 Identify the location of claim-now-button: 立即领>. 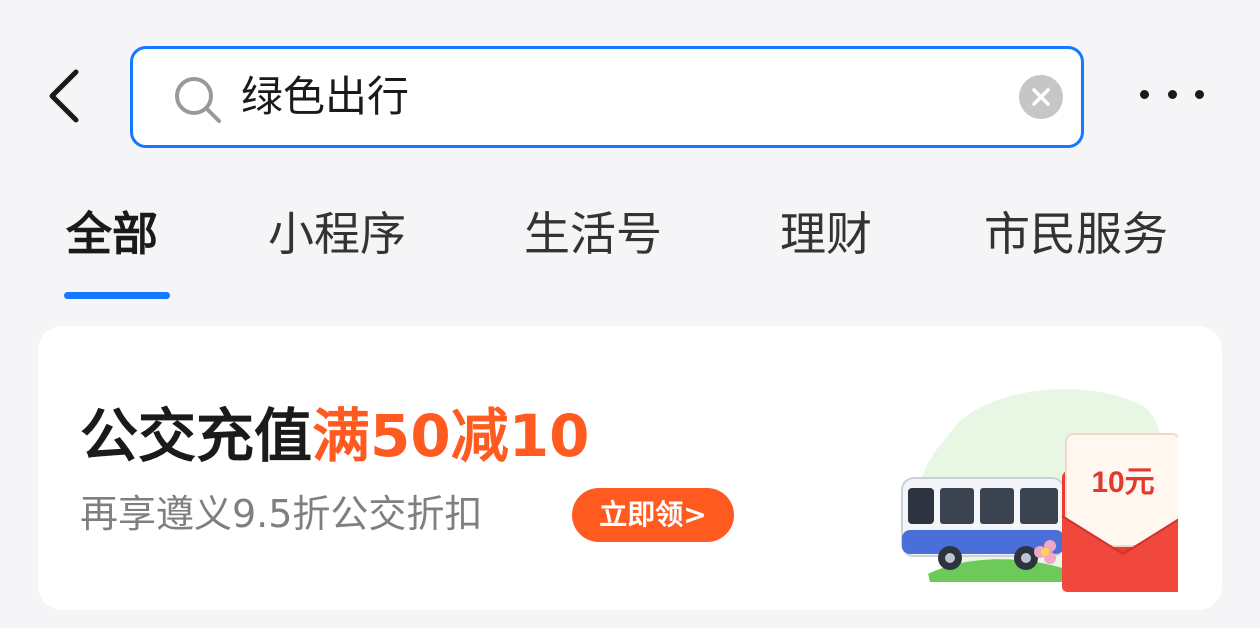
(653, 515).